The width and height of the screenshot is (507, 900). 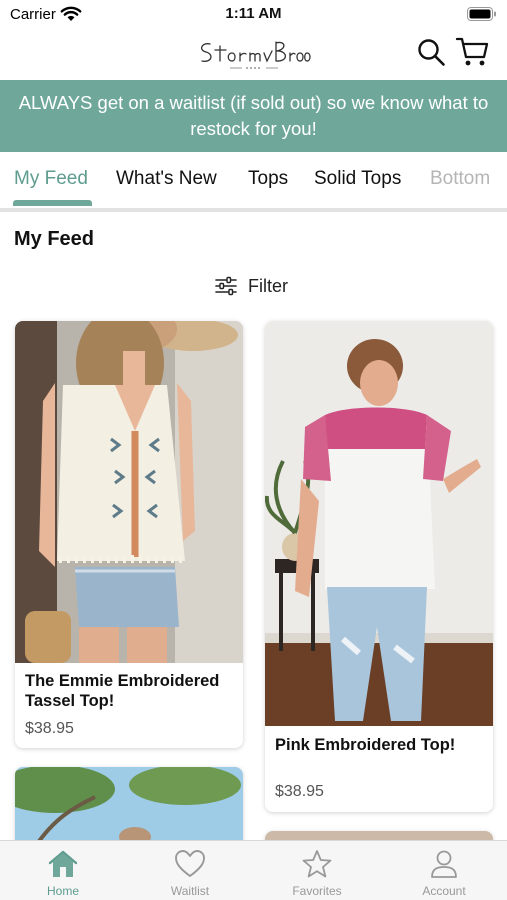 I want to click on search-button, so click(x=431, y=52).